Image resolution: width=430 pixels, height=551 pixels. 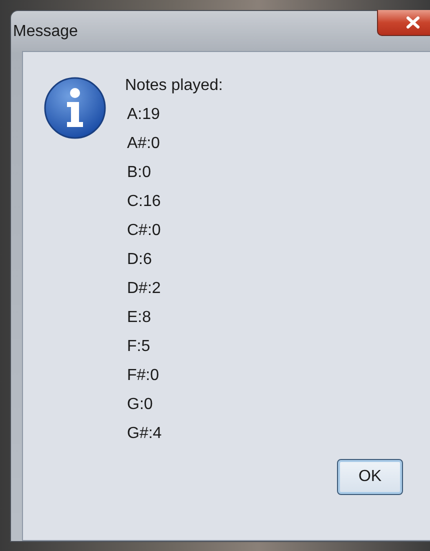 I want to click on note-count: E:8, so click(x=139, y=318).